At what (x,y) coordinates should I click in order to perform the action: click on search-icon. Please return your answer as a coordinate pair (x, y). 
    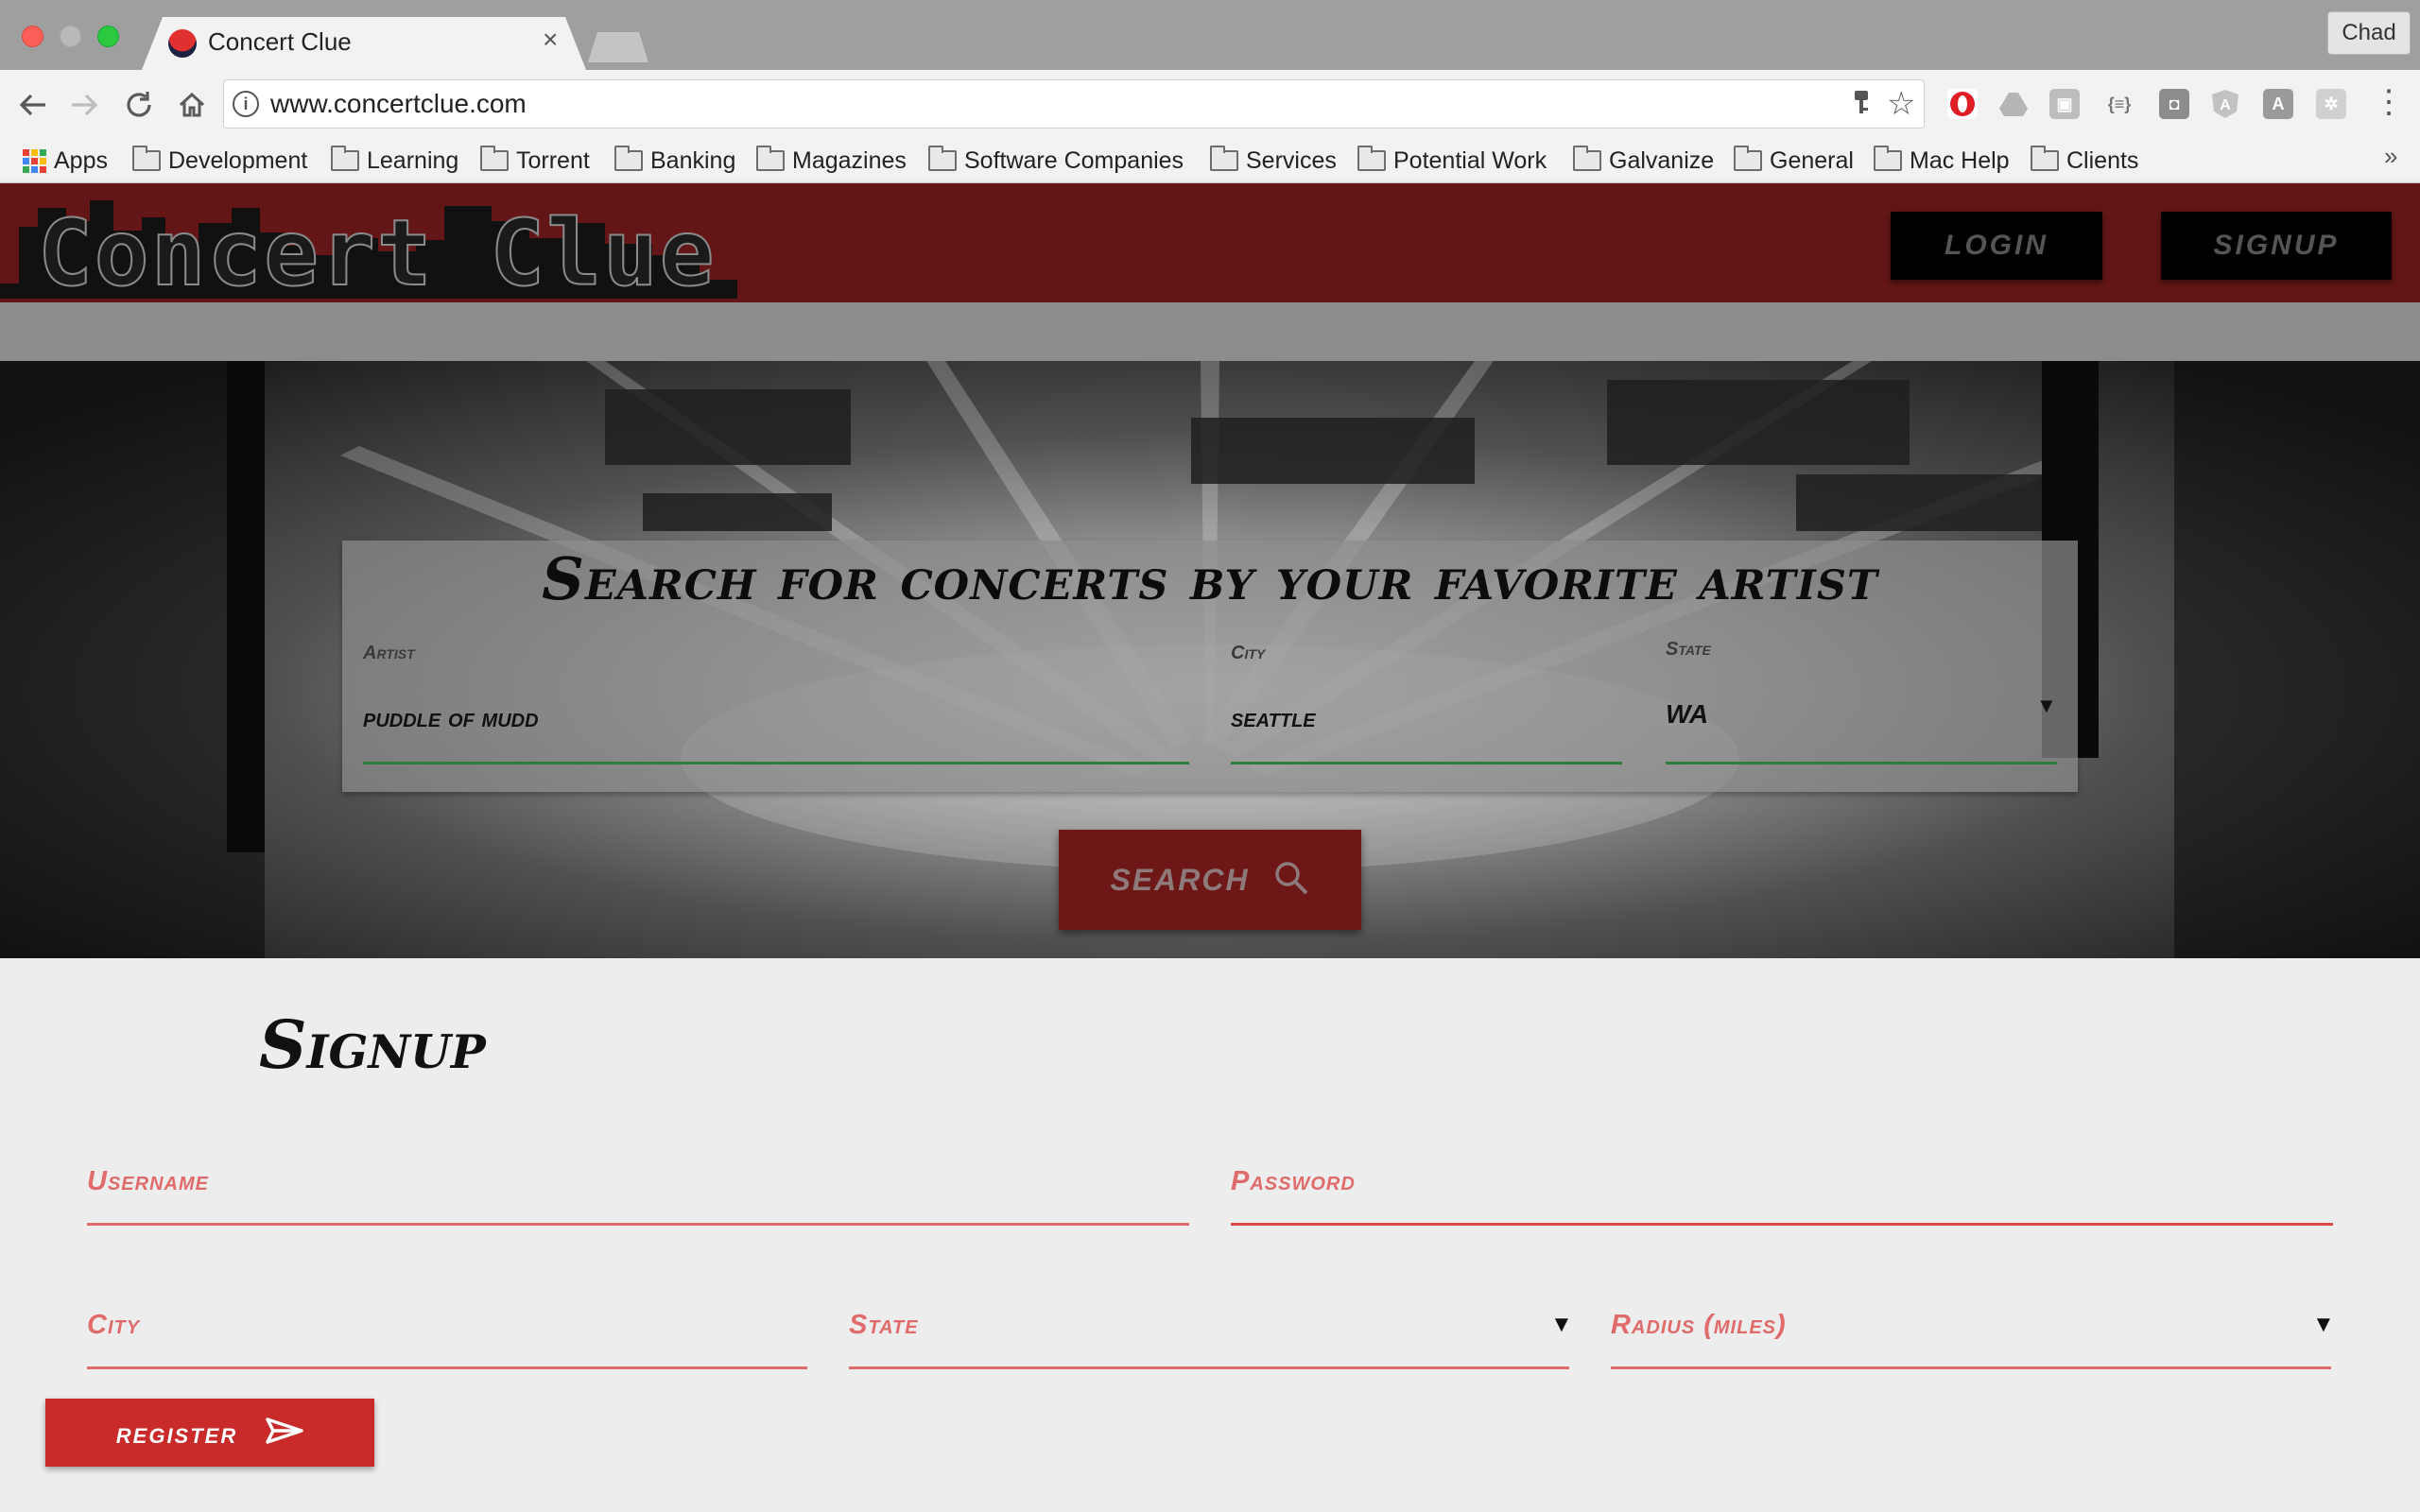
    Looking at the image, I should click on (1291, 880).